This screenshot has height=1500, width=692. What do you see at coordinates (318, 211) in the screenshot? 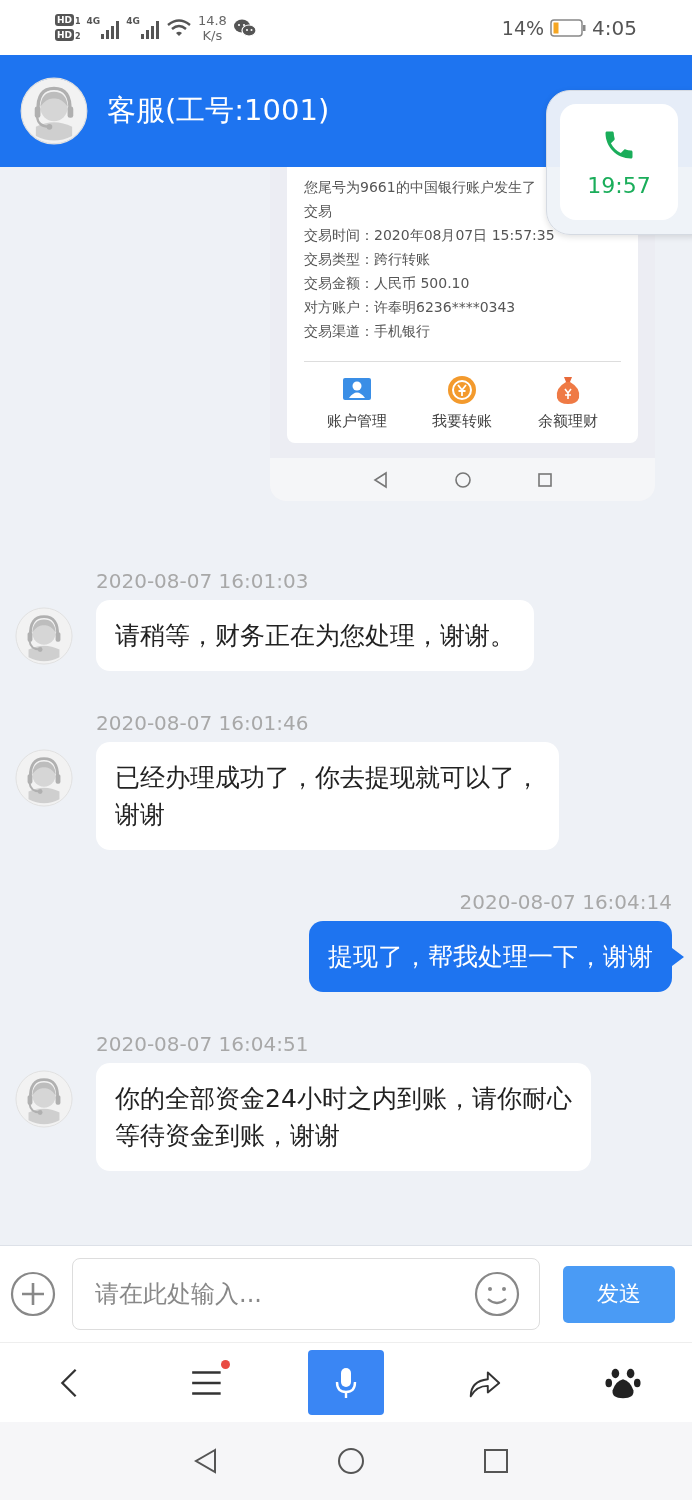
I see `sms-text-line: 交易` at bounding box center [318, 211].